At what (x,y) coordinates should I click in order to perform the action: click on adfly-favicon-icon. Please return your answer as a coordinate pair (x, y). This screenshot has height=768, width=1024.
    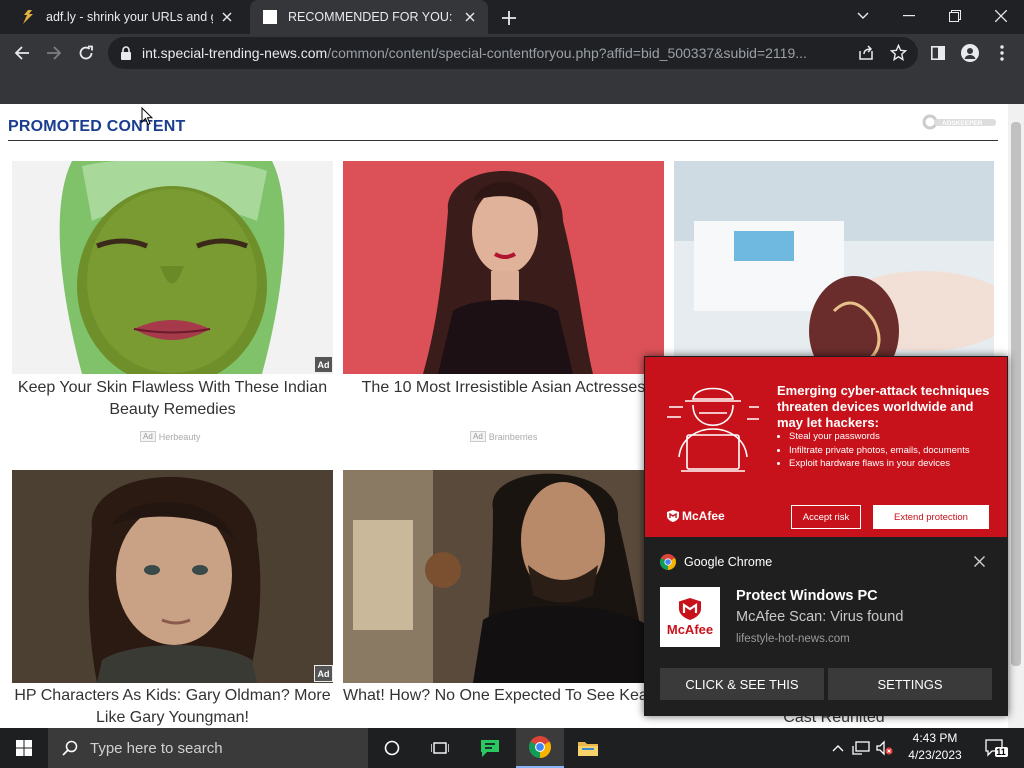
    Looking at the image, I should click on (28, 17).